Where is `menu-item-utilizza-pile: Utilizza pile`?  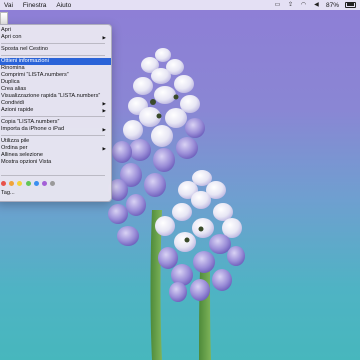
menu-item-utilizza-pile: Utilizza pile is located at coordinates (55, 141).